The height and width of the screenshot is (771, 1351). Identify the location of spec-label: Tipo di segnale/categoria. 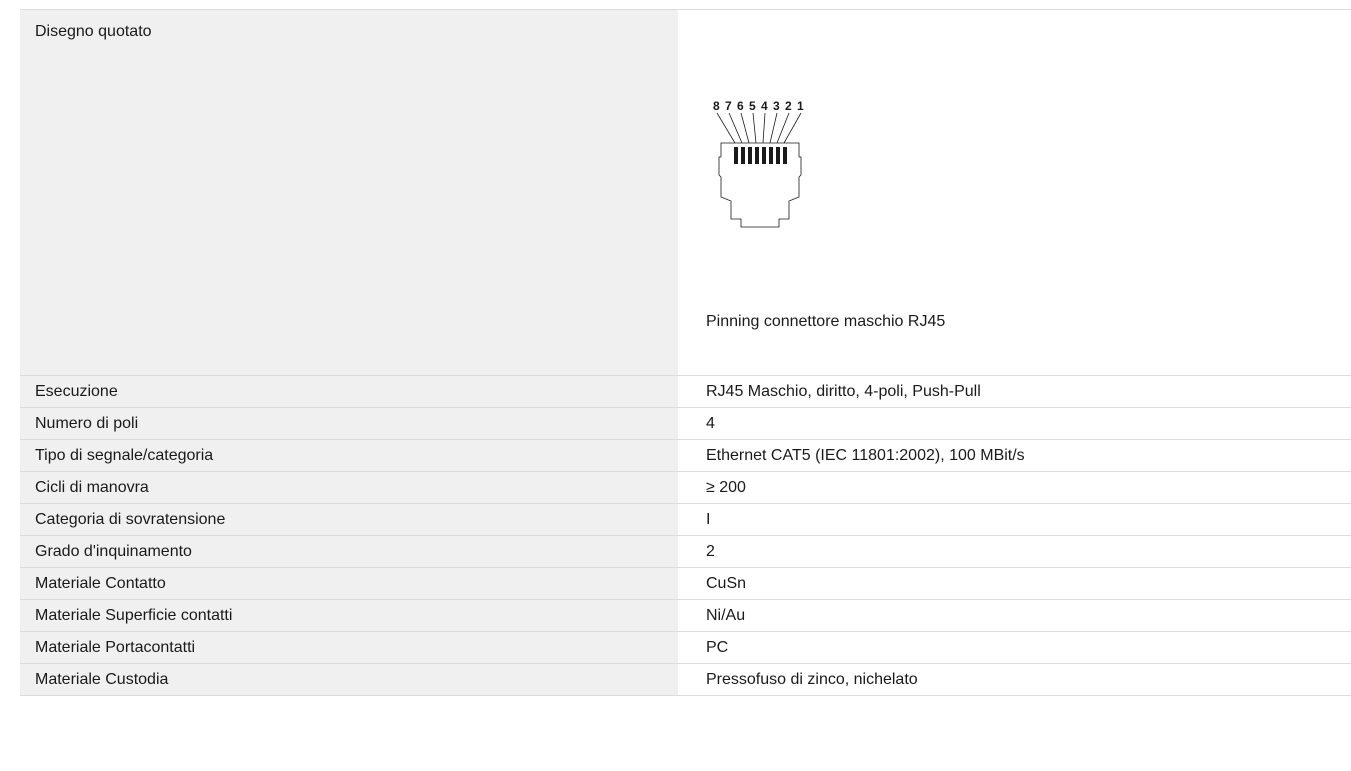
(349, 455).